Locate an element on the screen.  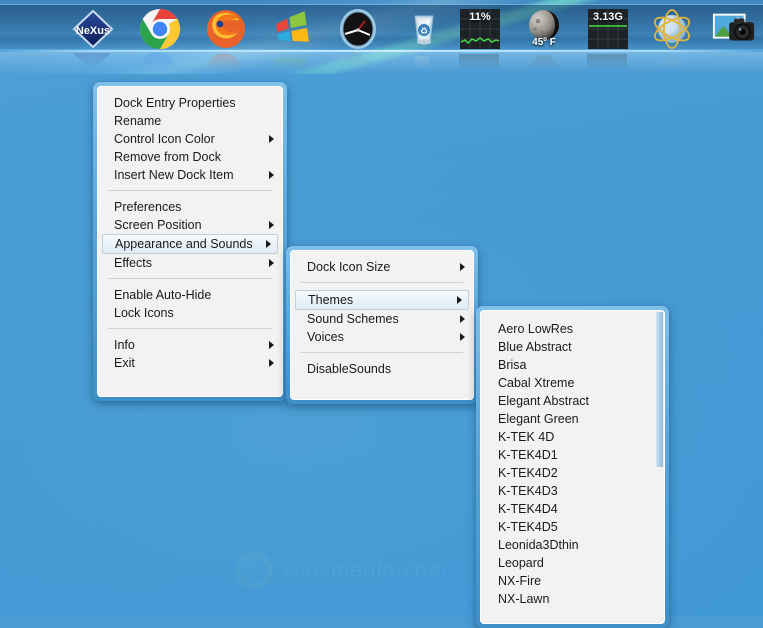
menu-item-label: Info is located at coordinates (124, 345).